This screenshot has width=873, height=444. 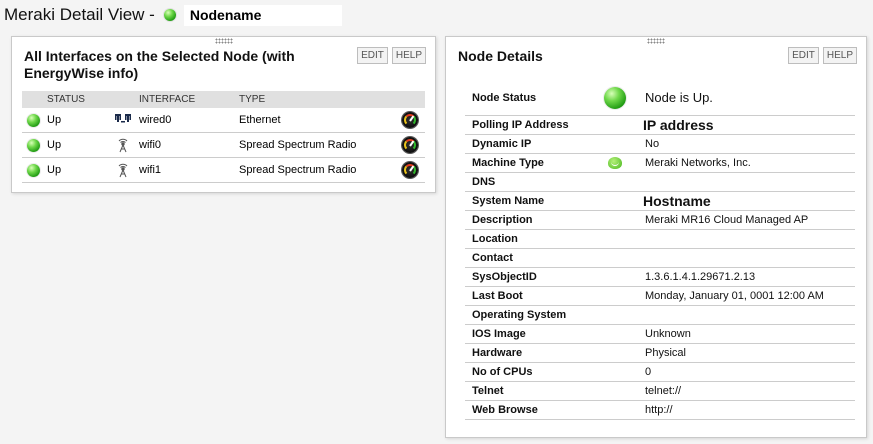 What do you see at coordinates (189, 145) in the screenshot?
I see `interface-link: wifi0` at bounding box center [189, 145].